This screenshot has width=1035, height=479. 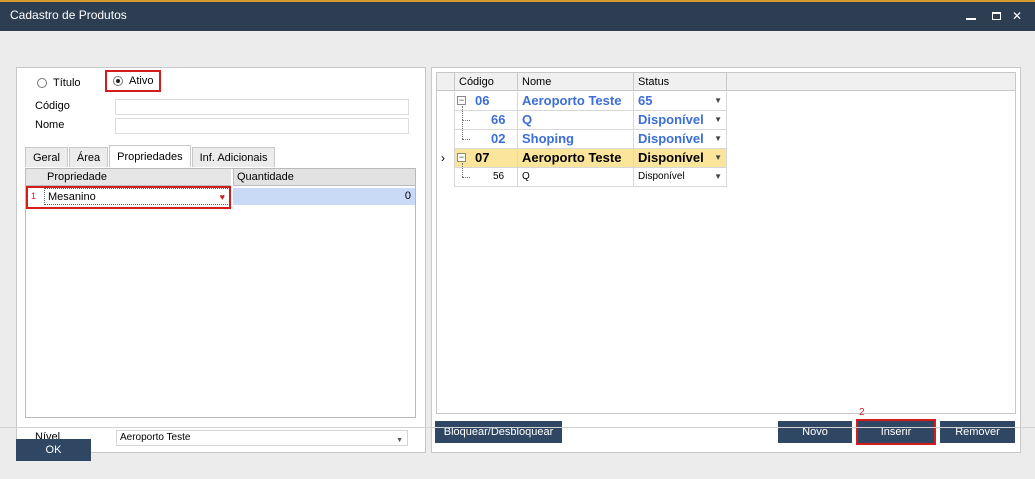 I want to click on codigo-label: Código, so click(x=52, y=106).